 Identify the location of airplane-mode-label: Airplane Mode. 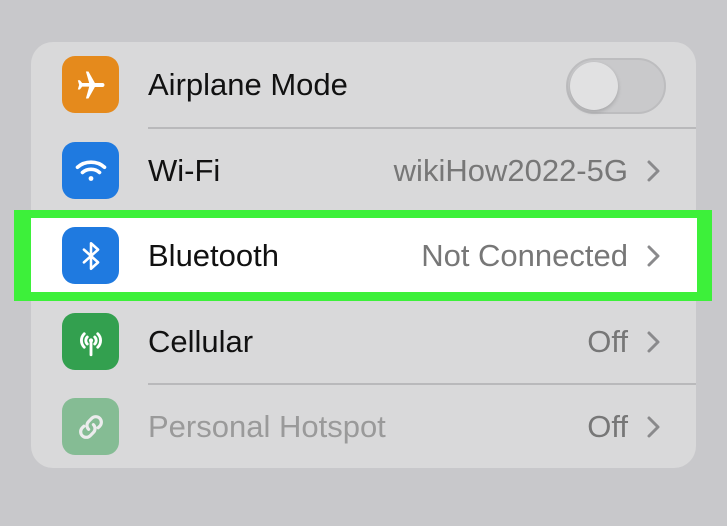
(248, 84).